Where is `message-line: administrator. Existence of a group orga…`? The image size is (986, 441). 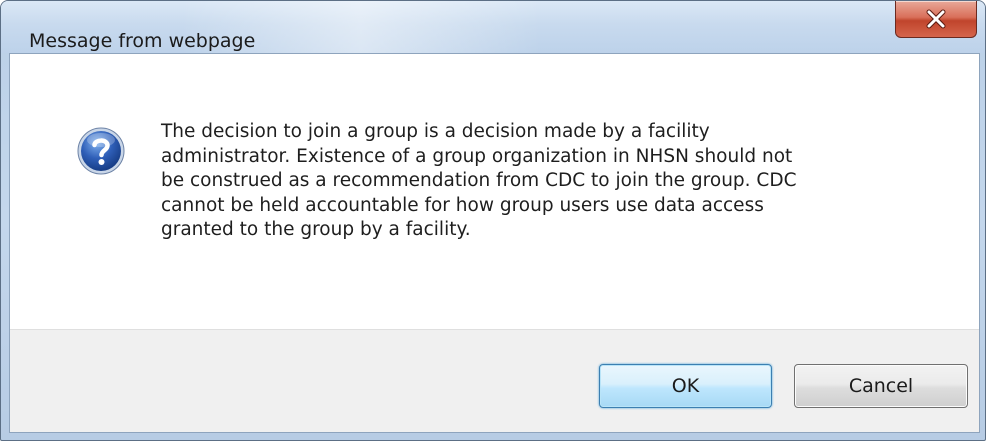
message-line: administrator. Existence of a group orga… is located at coordinates (477, 156).